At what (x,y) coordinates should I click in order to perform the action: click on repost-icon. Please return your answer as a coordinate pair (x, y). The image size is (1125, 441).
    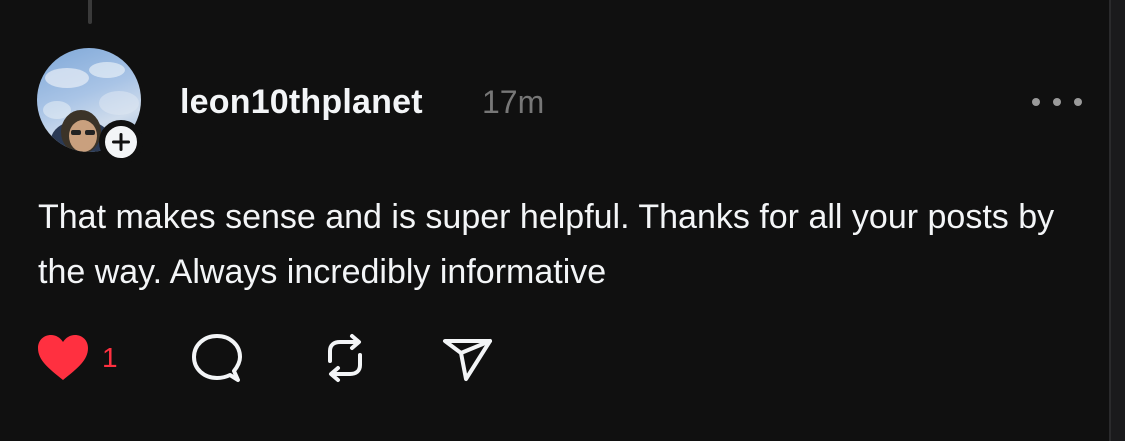
    Looking at the image, I should click on (345, 358).